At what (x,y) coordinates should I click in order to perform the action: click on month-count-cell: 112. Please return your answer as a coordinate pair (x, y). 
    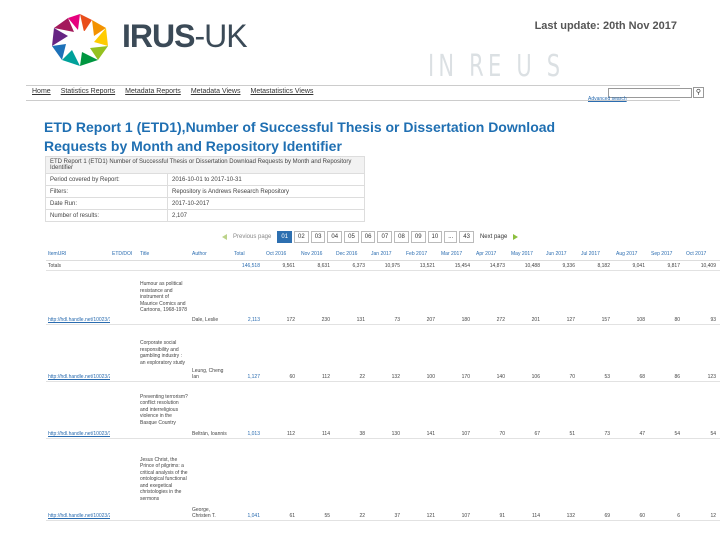
    Looking at the image, I should click on (316, 353).